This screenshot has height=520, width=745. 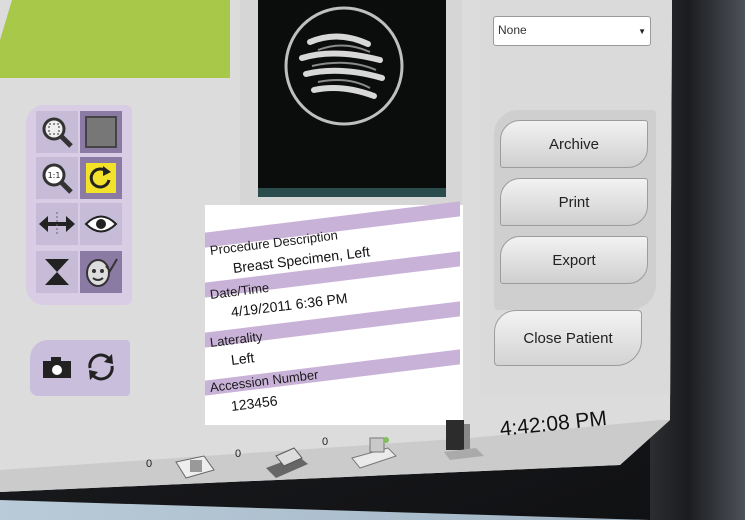 I want to click on print-button: Print, so click(x=574, y=202).